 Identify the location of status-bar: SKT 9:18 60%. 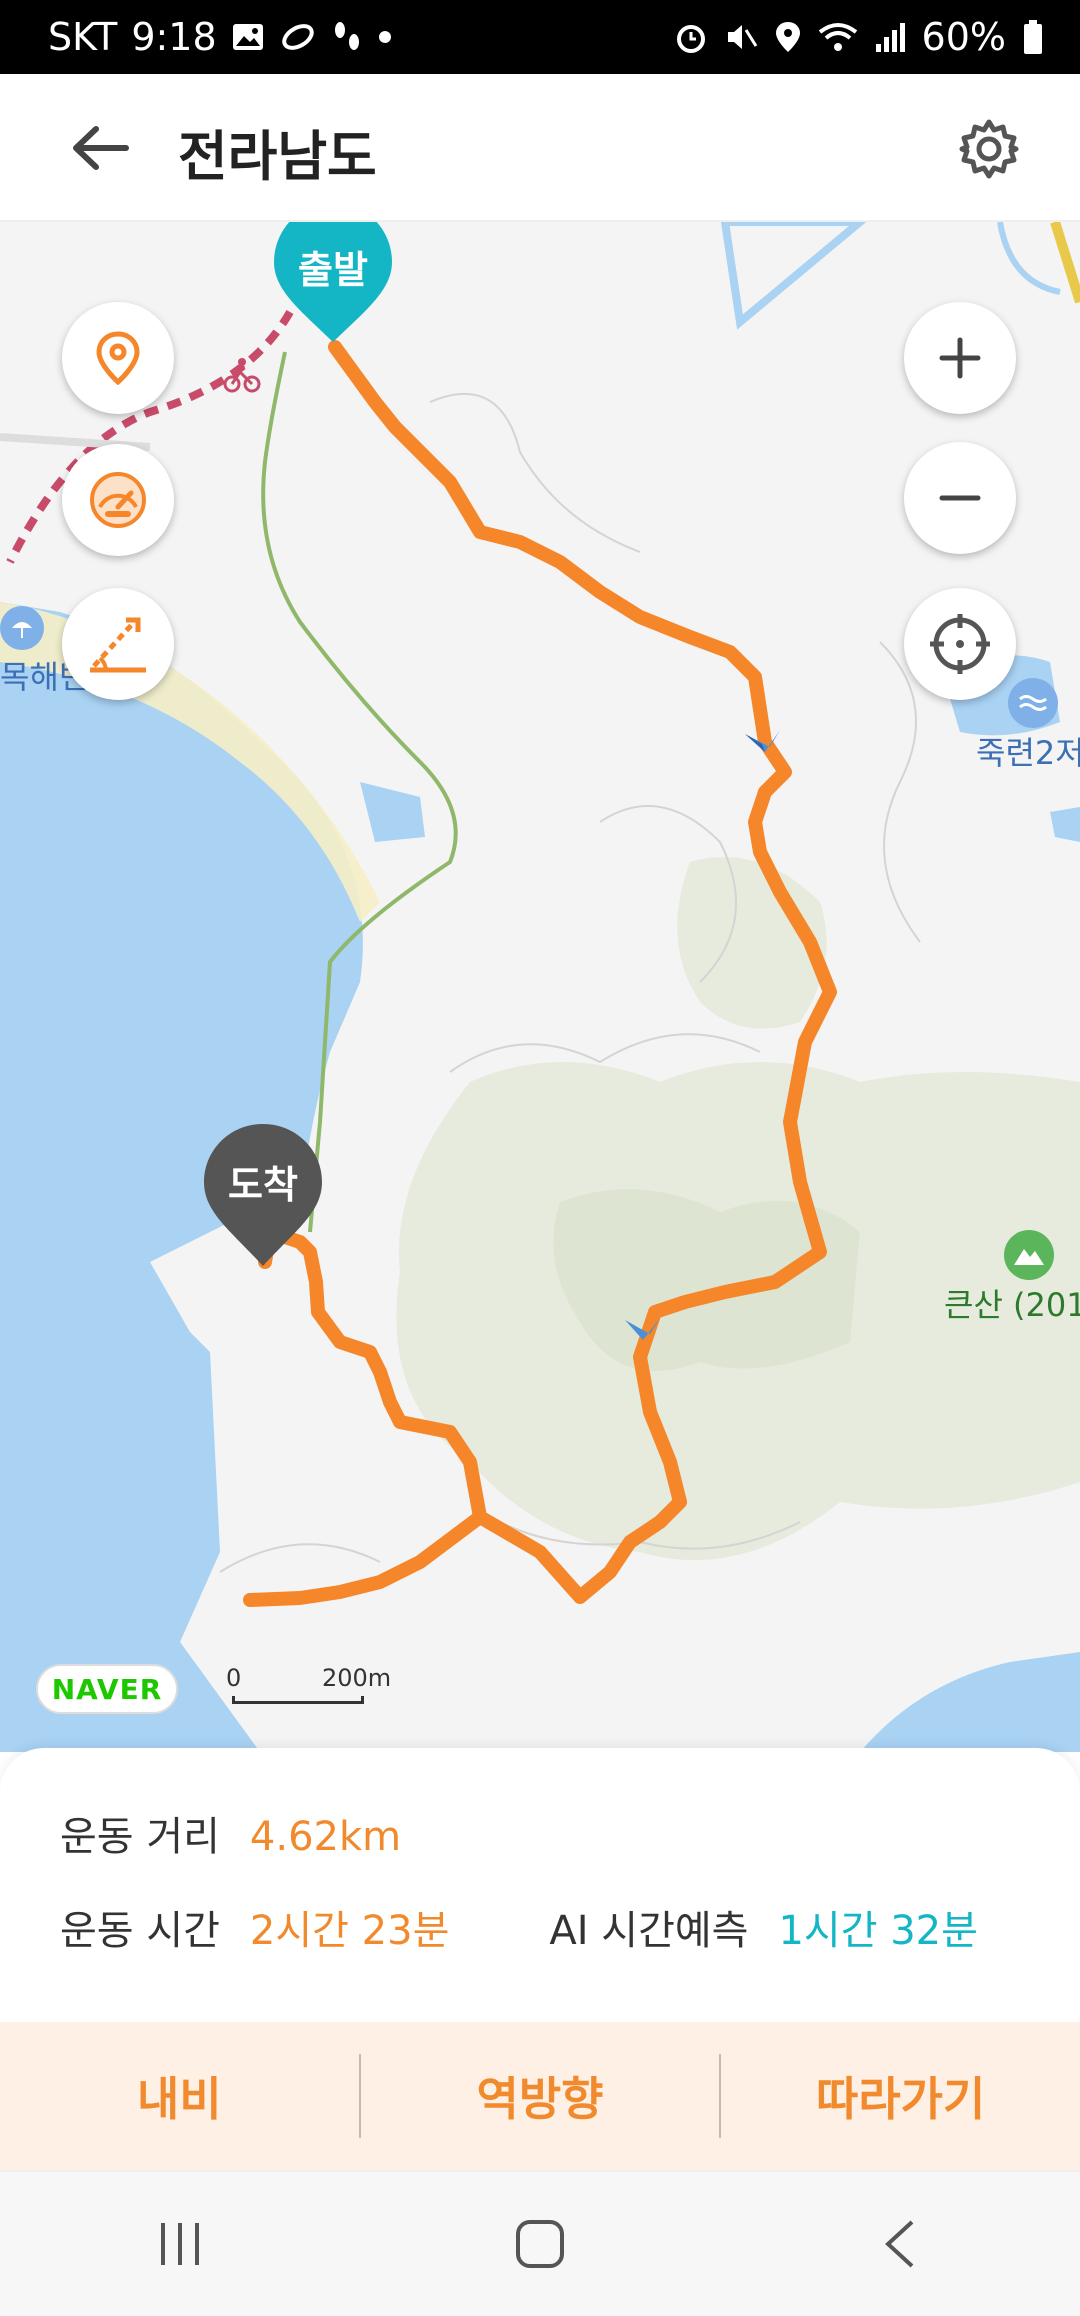
(540, 37).